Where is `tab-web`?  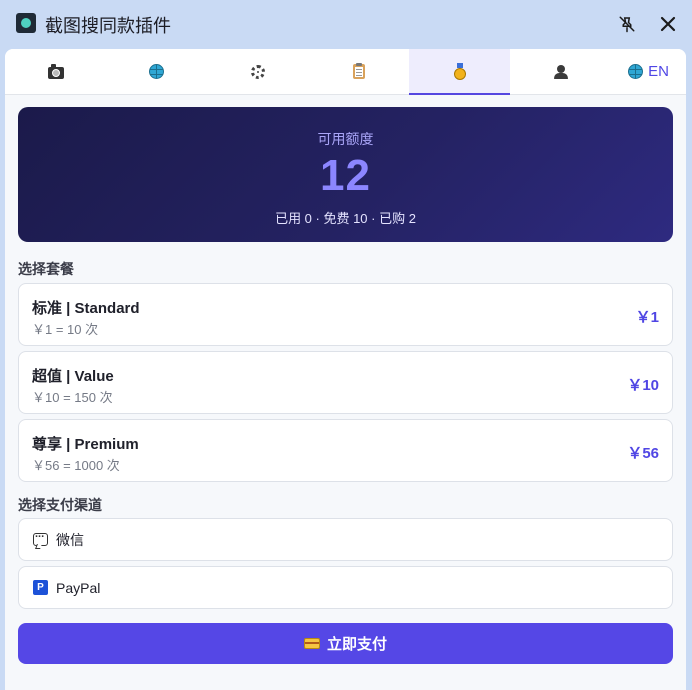 tab-web is located at coordinates (156, 71).